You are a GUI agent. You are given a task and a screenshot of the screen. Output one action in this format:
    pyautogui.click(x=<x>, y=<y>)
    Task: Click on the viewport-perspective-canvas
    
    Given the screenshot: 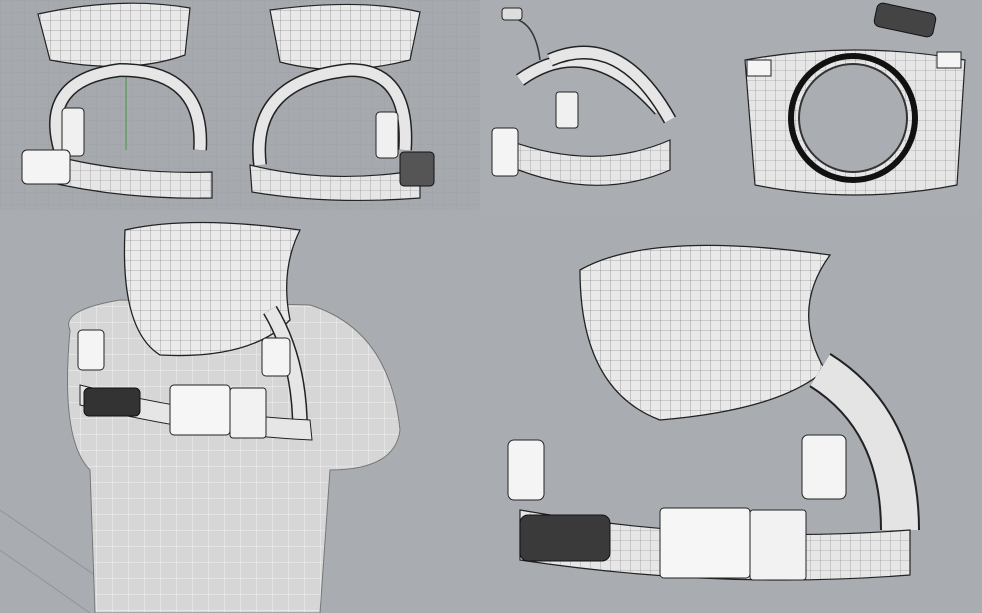 What is the action you would take?
    pyautogui.click(x=584, y=96)
    